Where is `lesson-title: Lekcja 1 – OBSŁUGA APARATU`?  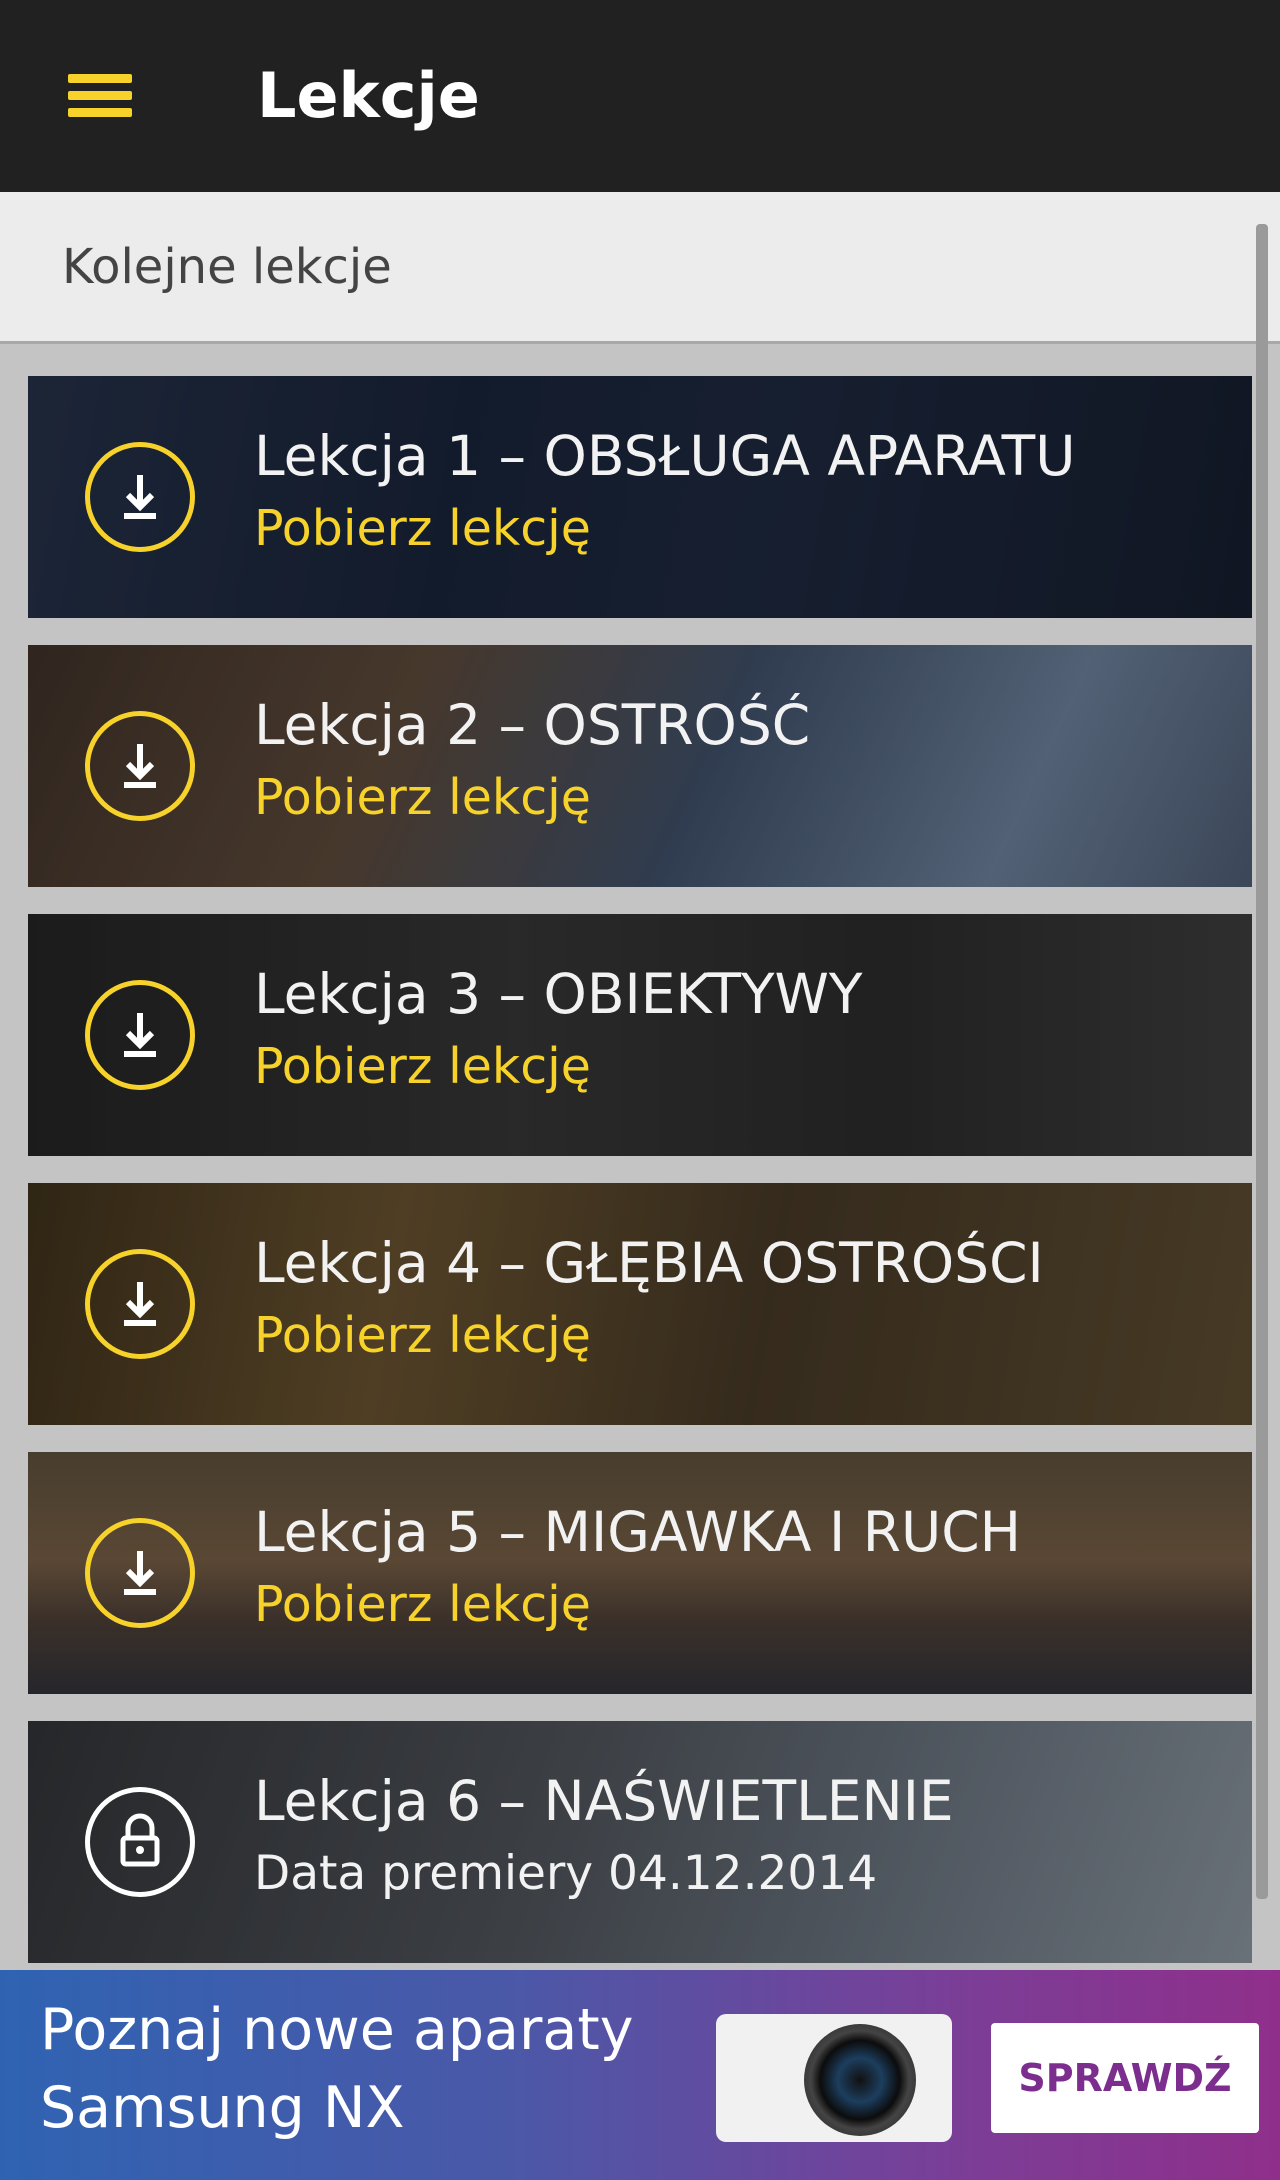
lesson-title: Lekcja 1 – OBSŁUGA APARATU is located at coordinates (665, 456).